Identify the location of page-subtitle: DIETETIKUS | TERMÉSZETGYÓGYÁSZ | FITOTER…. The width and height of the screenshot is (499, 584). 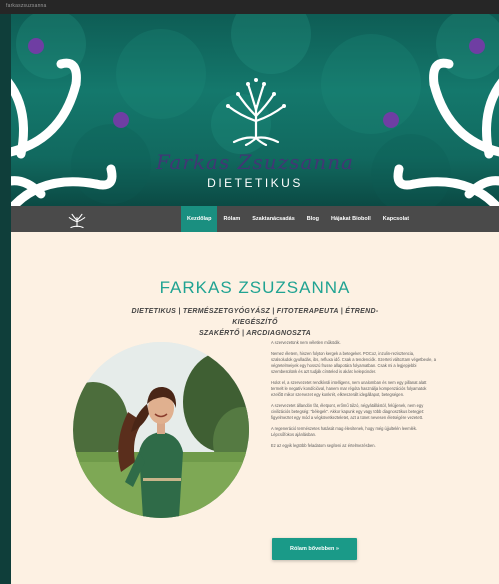
(255, 322).